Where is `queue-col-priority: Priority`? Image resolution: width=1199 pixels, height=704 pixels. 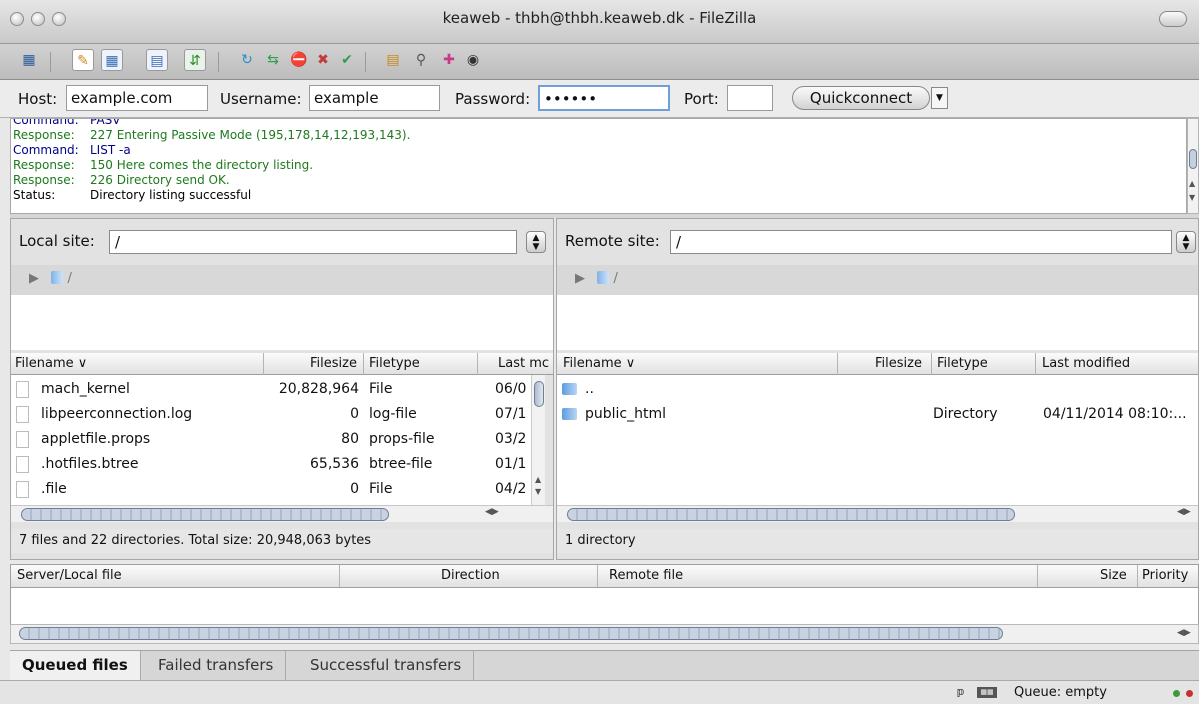 queue-col-priority: Priority is located at coordinates (1165, 575).